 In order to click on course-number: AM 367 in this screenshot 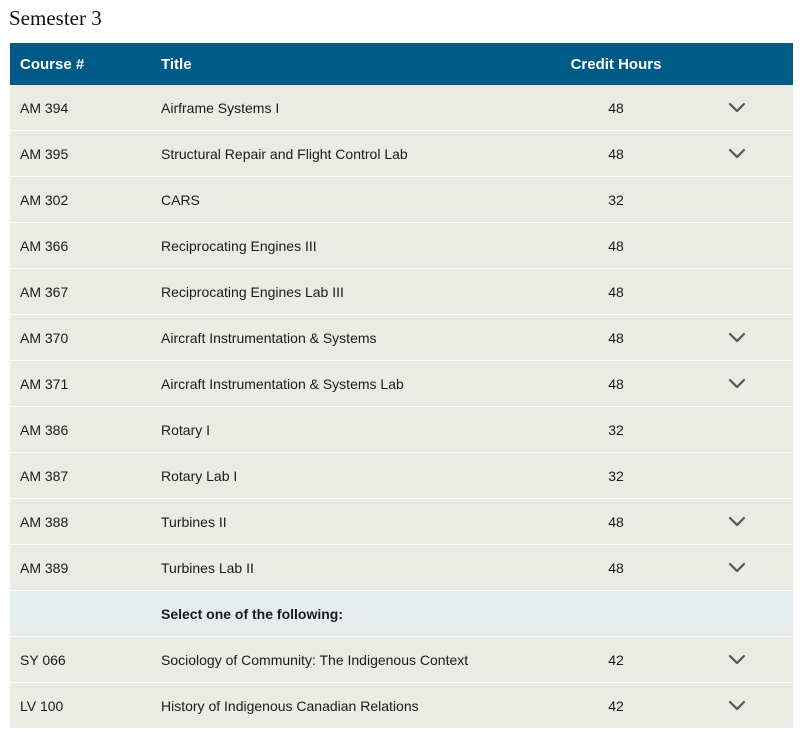, I will do `click(44, 291)`.